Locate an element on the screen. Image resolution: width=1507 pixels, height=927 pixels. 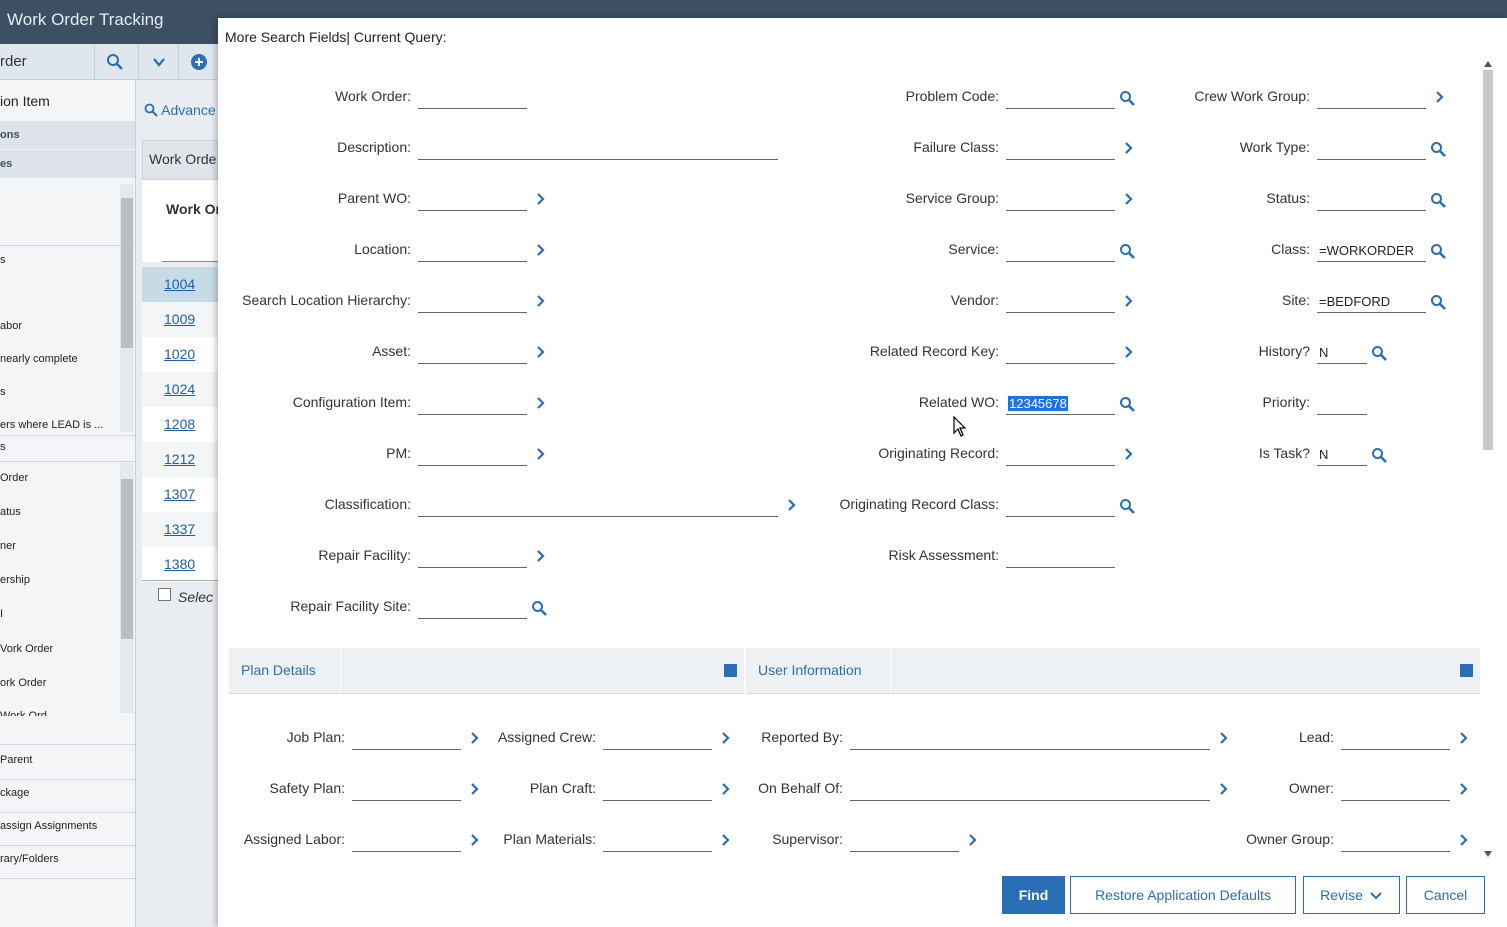
work-order-link: 1020 is located at coordinates (179, 354).